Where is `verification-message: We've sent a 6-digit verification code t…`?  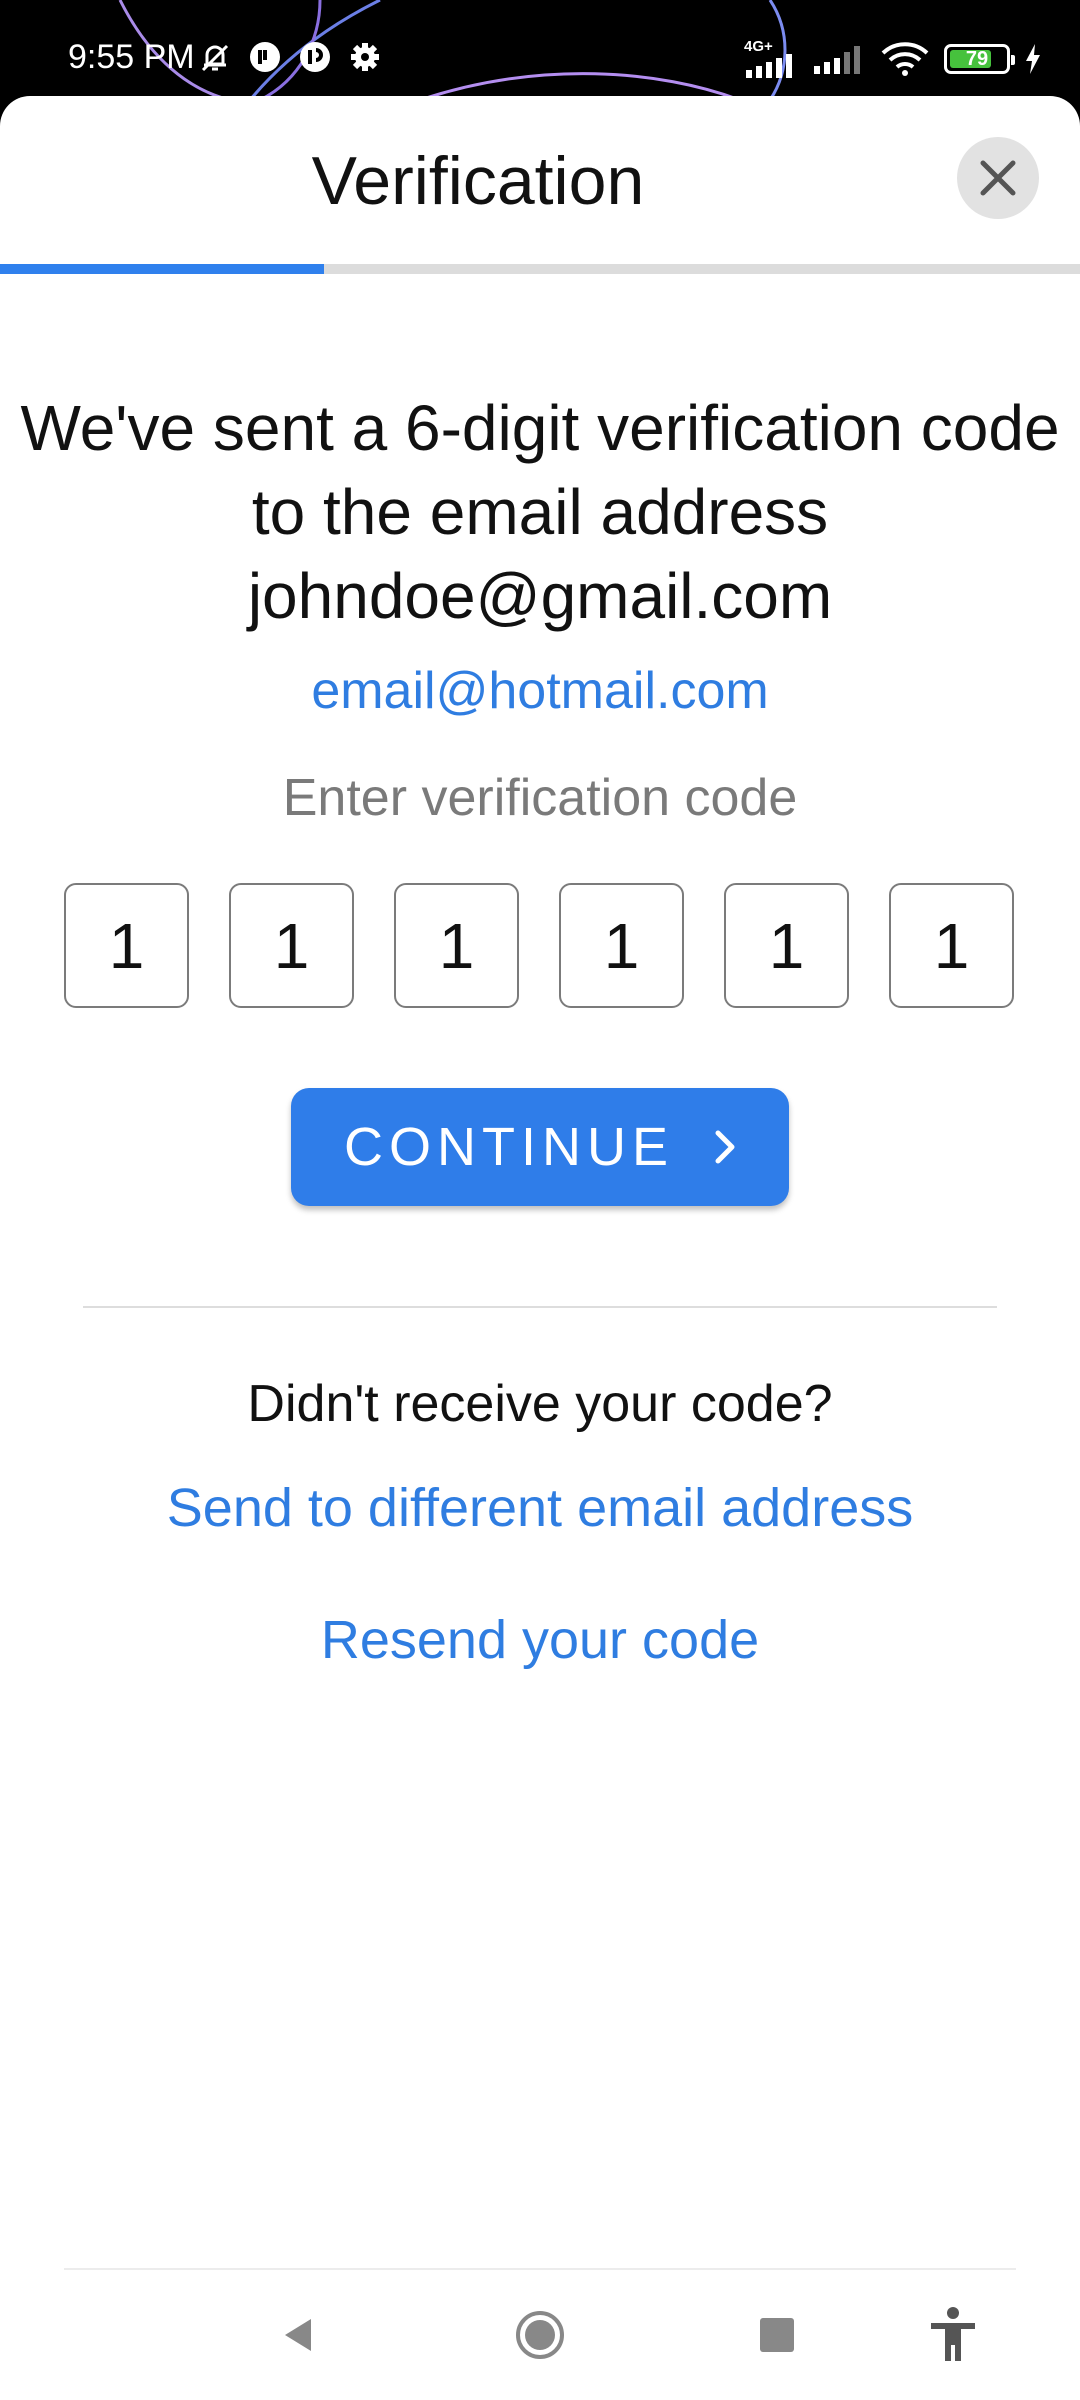
verification-message: We've sent a 6-digit verification code t… is located at coordinates (540, 512).